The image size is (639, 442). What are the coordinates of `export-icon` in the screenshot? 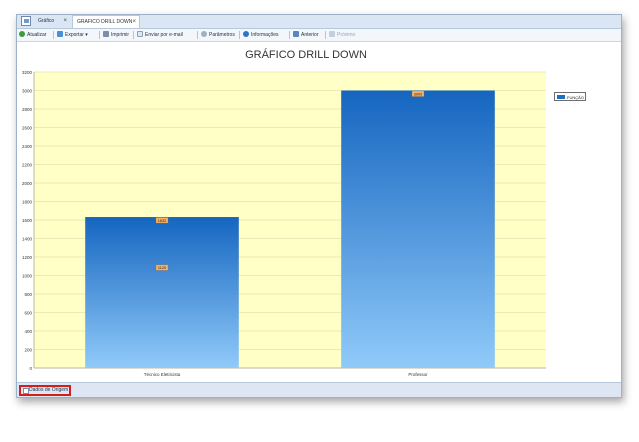 It's located at (60, 33).